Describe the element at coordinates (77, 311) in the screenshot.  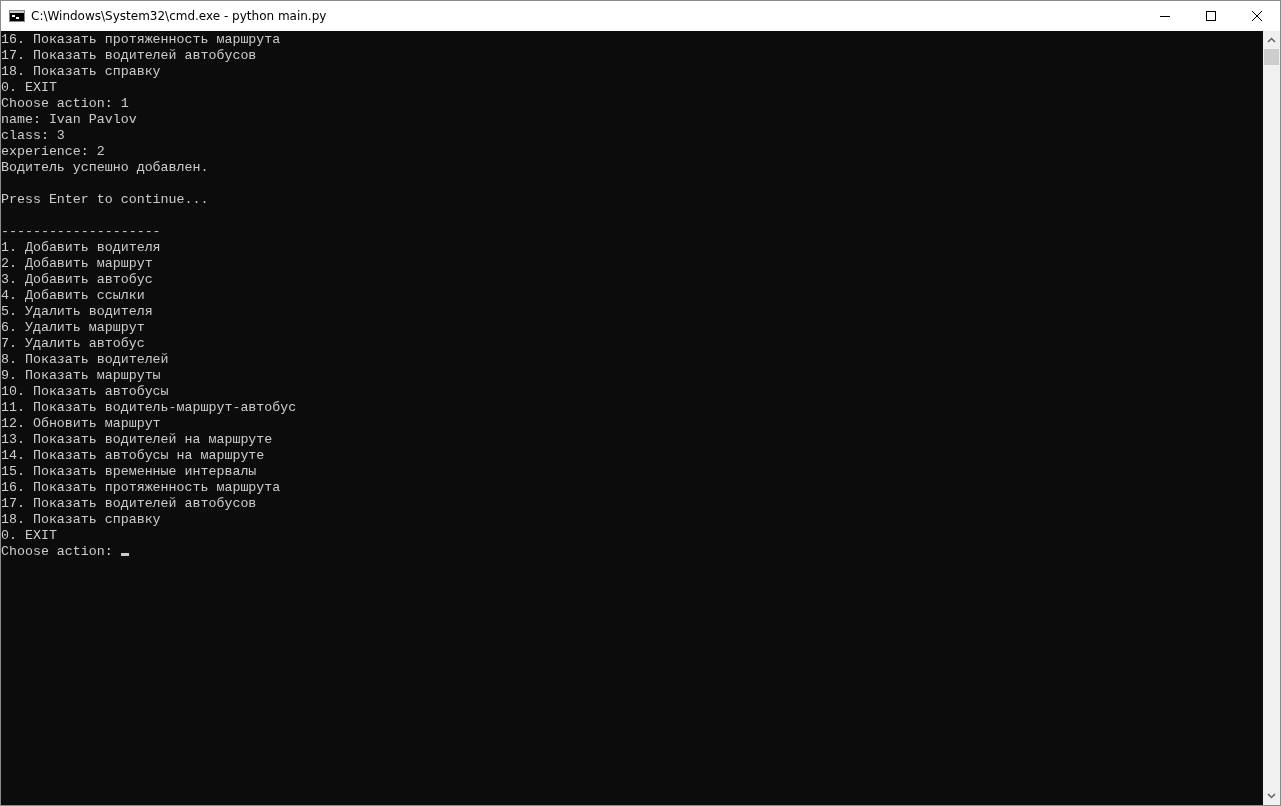
I see `console-line: 5. Удалить водителя` at that location.